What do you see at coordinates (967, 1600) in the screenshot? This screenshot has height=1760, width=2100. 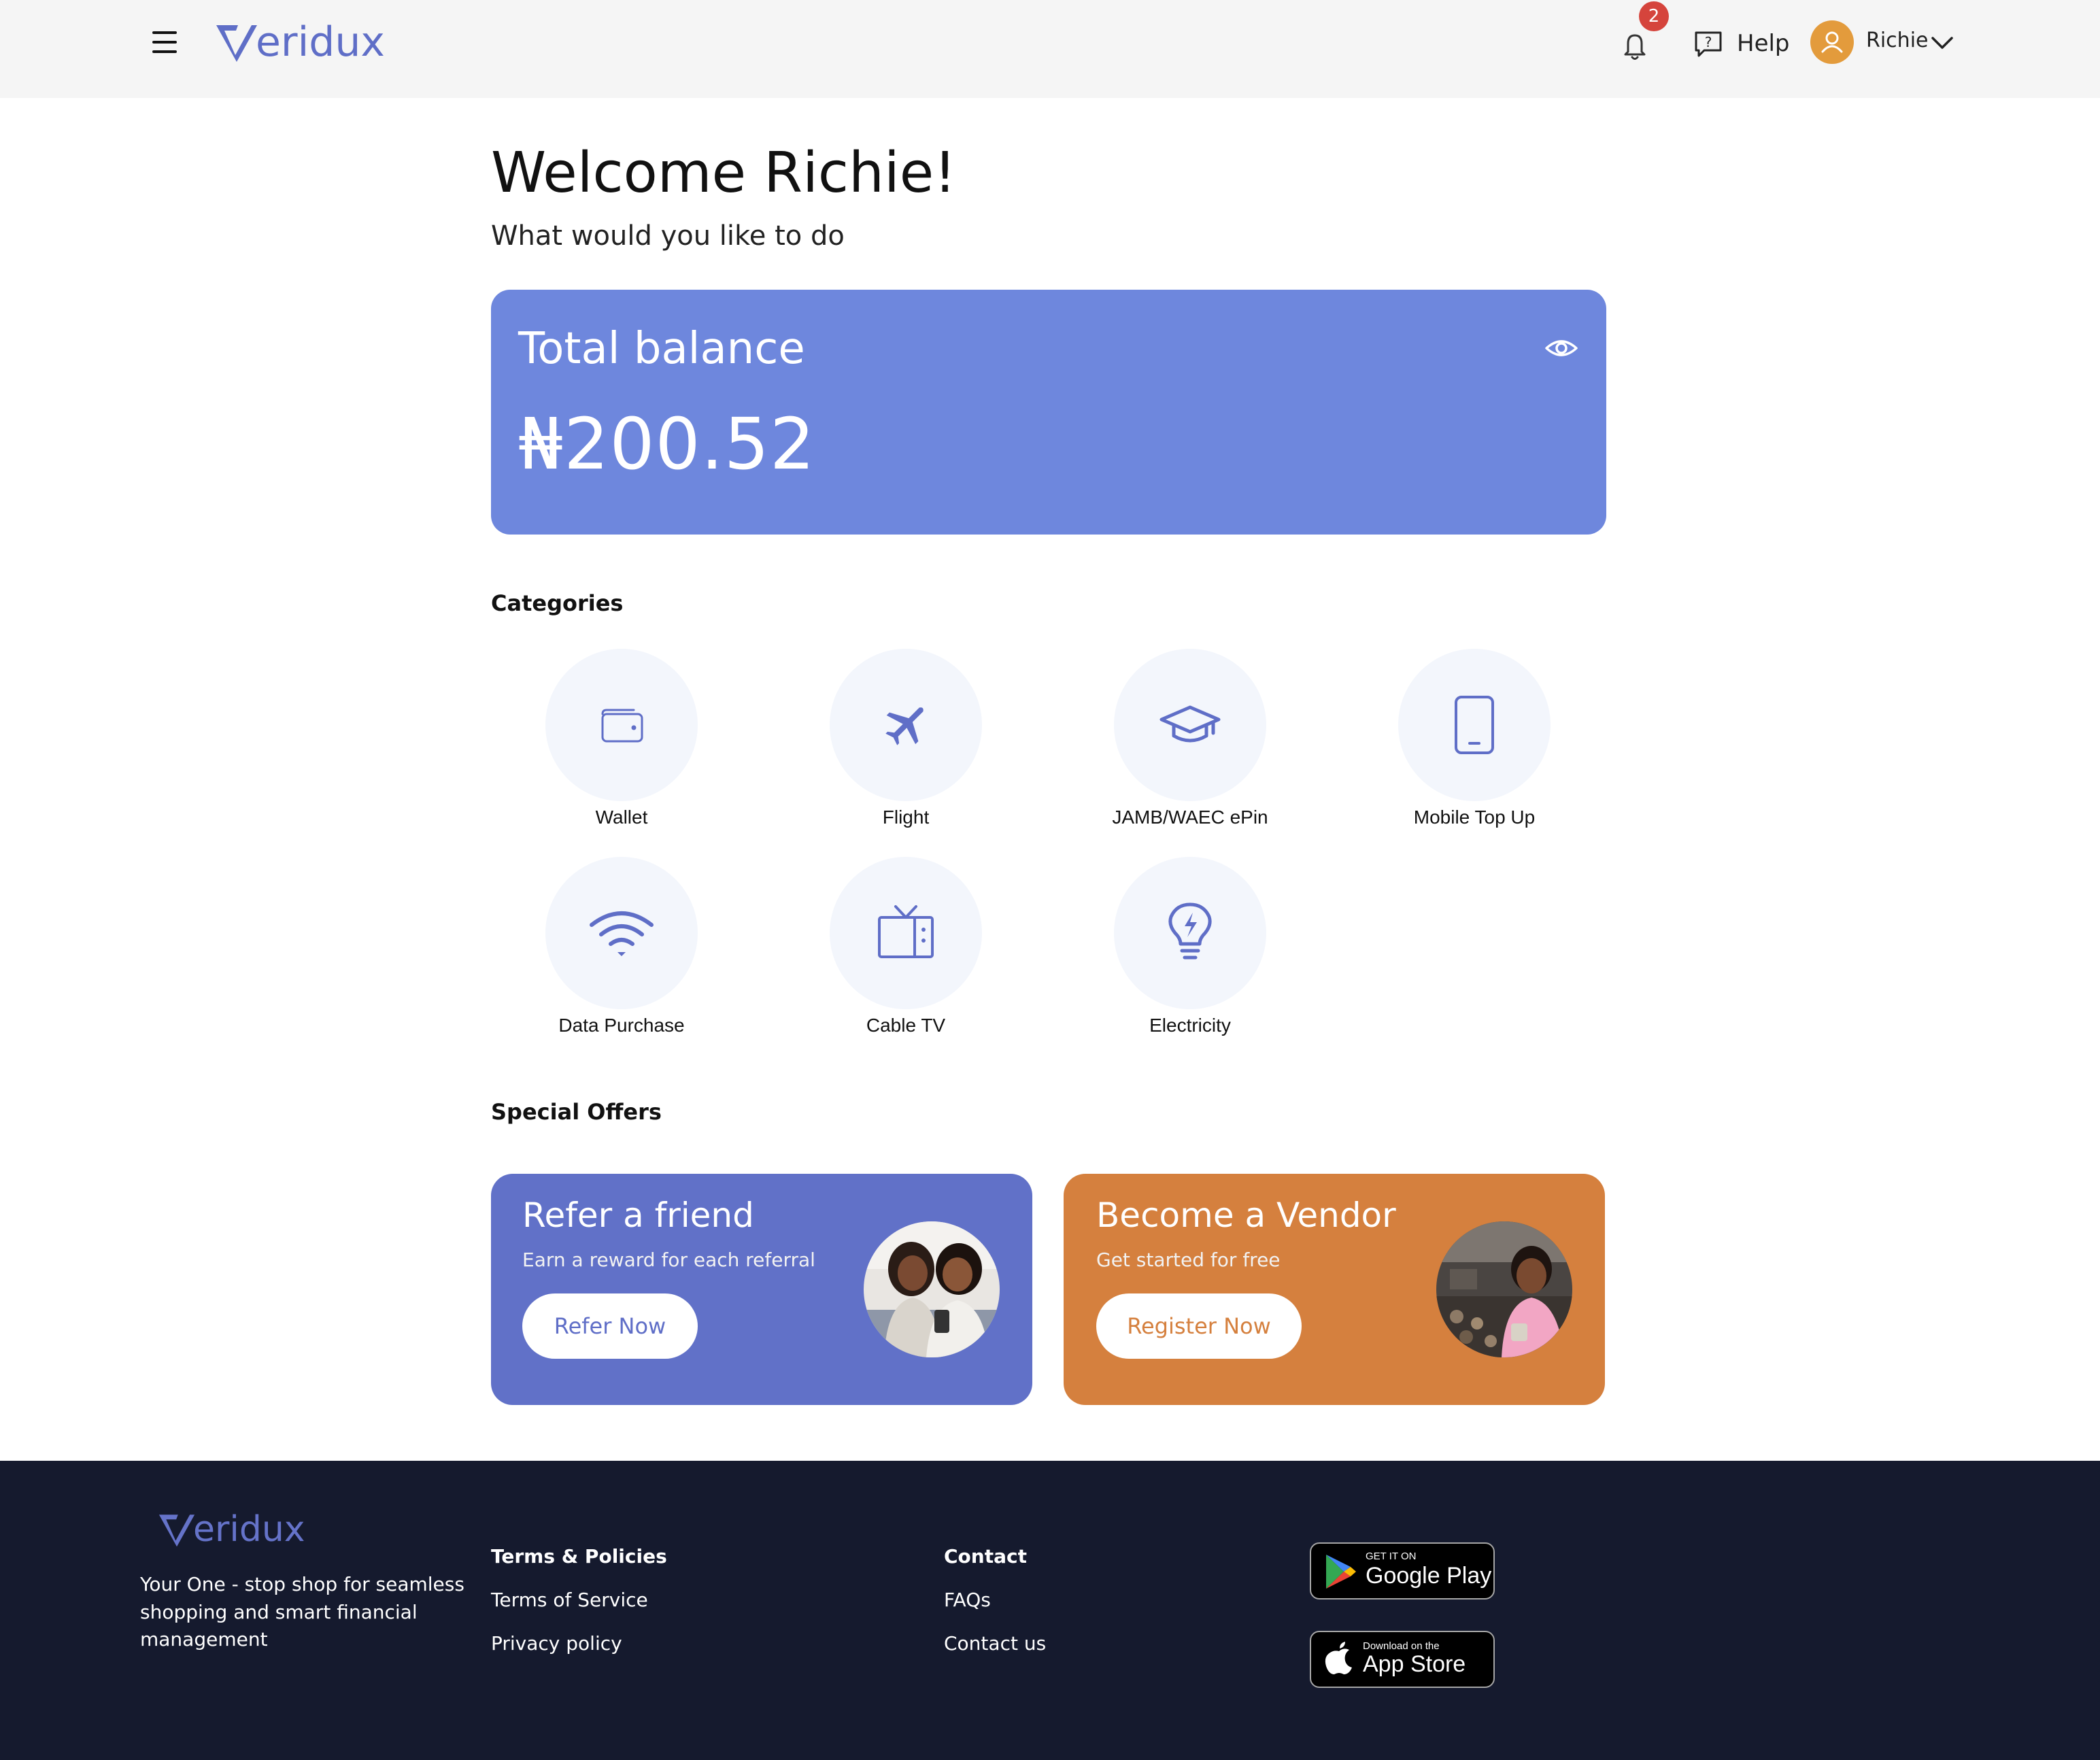 I see `footer-link-faqs: FAQs` at bounding box center [967, 1600].